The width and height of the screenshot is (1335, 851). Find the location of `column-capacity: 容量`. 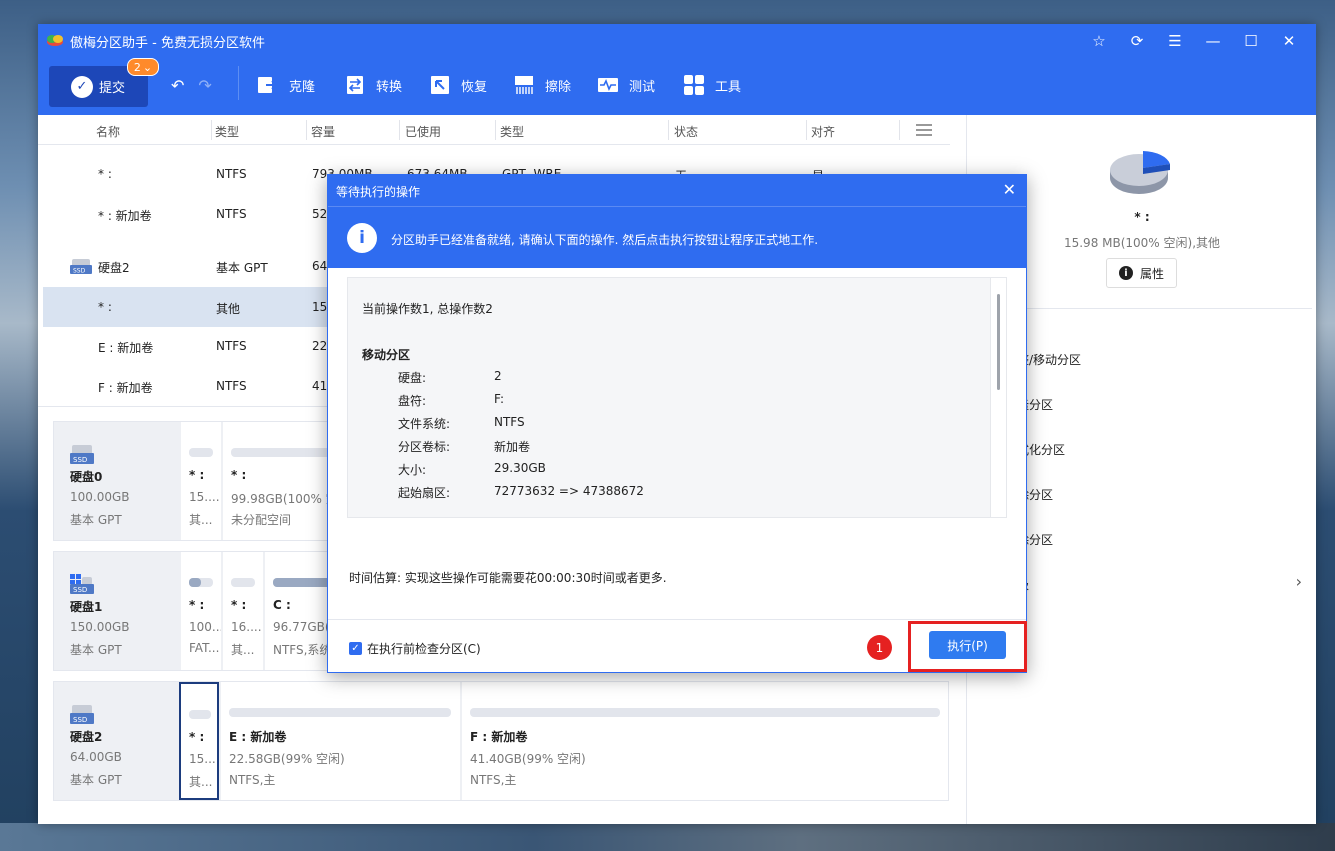

column-capacity: 容量 is located at coordinates (323, 131).